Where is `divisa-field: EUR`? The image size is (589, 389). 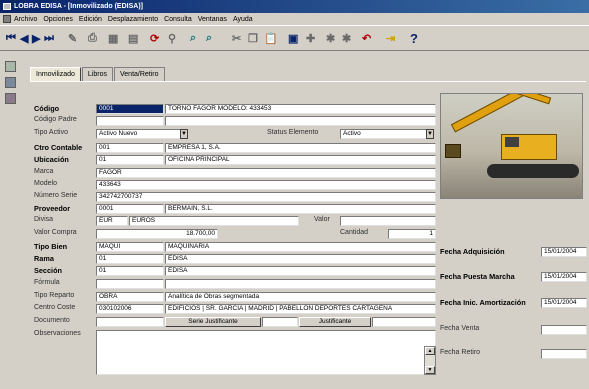
divisa-field: EUR is located at coordinates (112, 221).